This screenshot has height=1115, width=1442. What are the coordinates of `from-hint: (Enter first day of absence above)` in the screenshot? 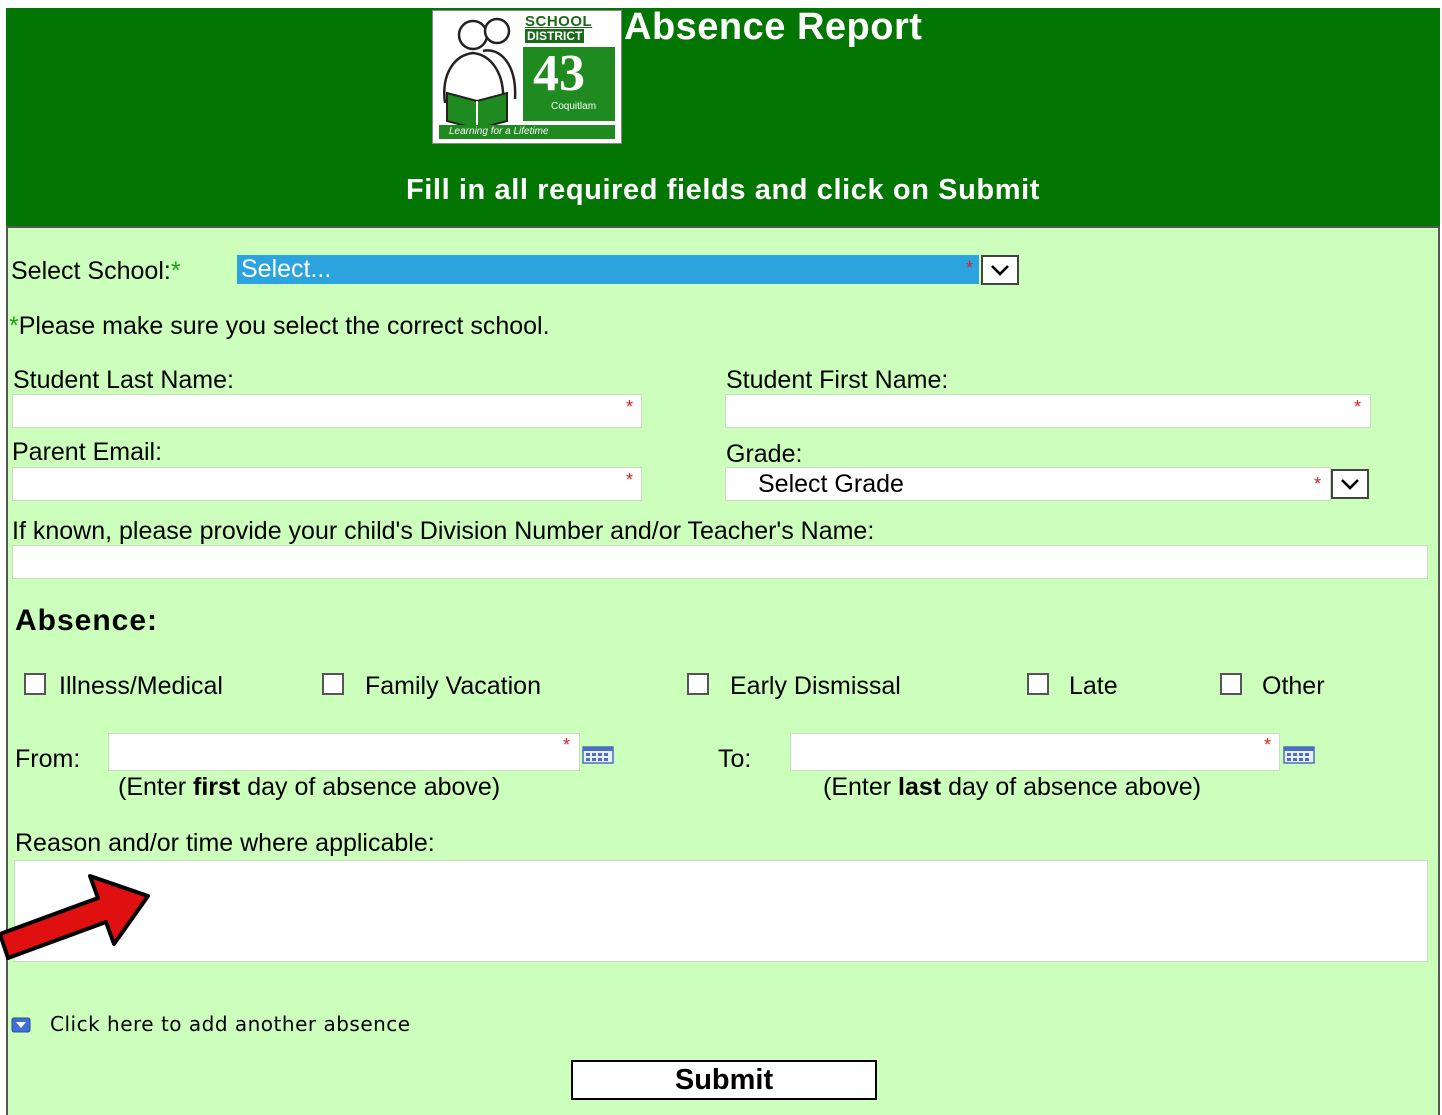 It's located at (309, 787).